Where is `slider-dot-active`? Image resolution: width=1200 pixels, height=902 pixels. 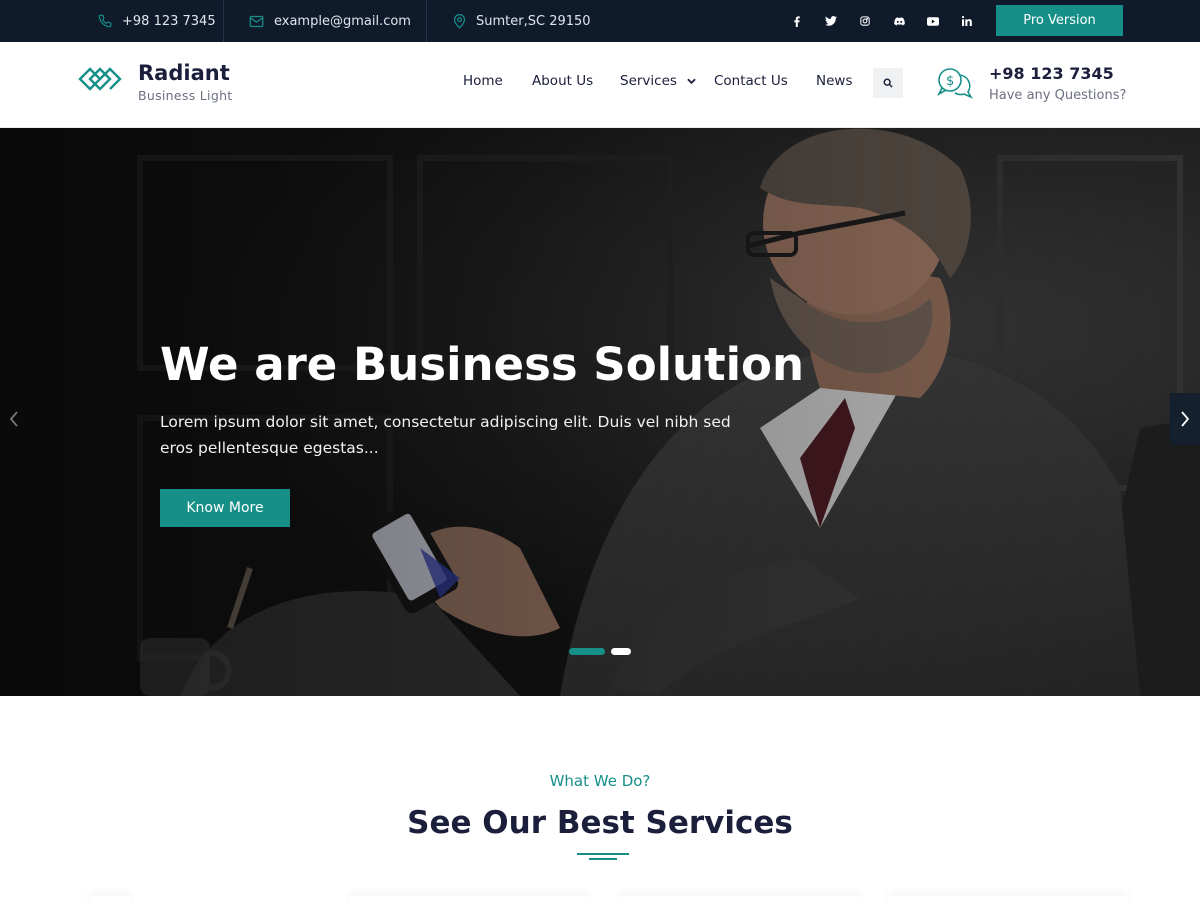
slider-dot-active is located at coordinates (587, 651).